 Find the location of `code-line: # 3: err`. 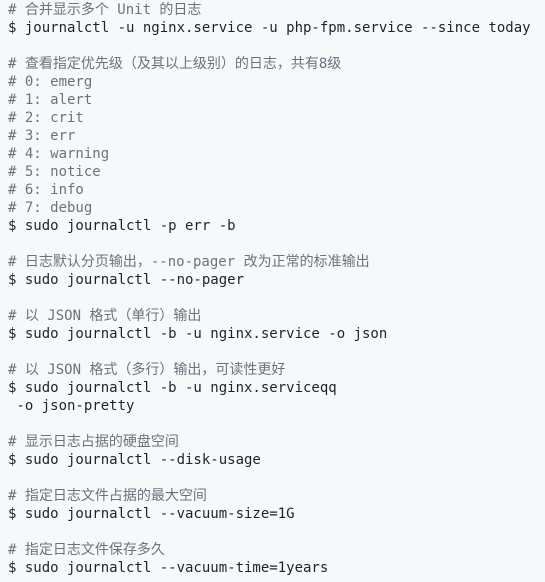

code-line: # 3: err is located at coordinates (42, 136).